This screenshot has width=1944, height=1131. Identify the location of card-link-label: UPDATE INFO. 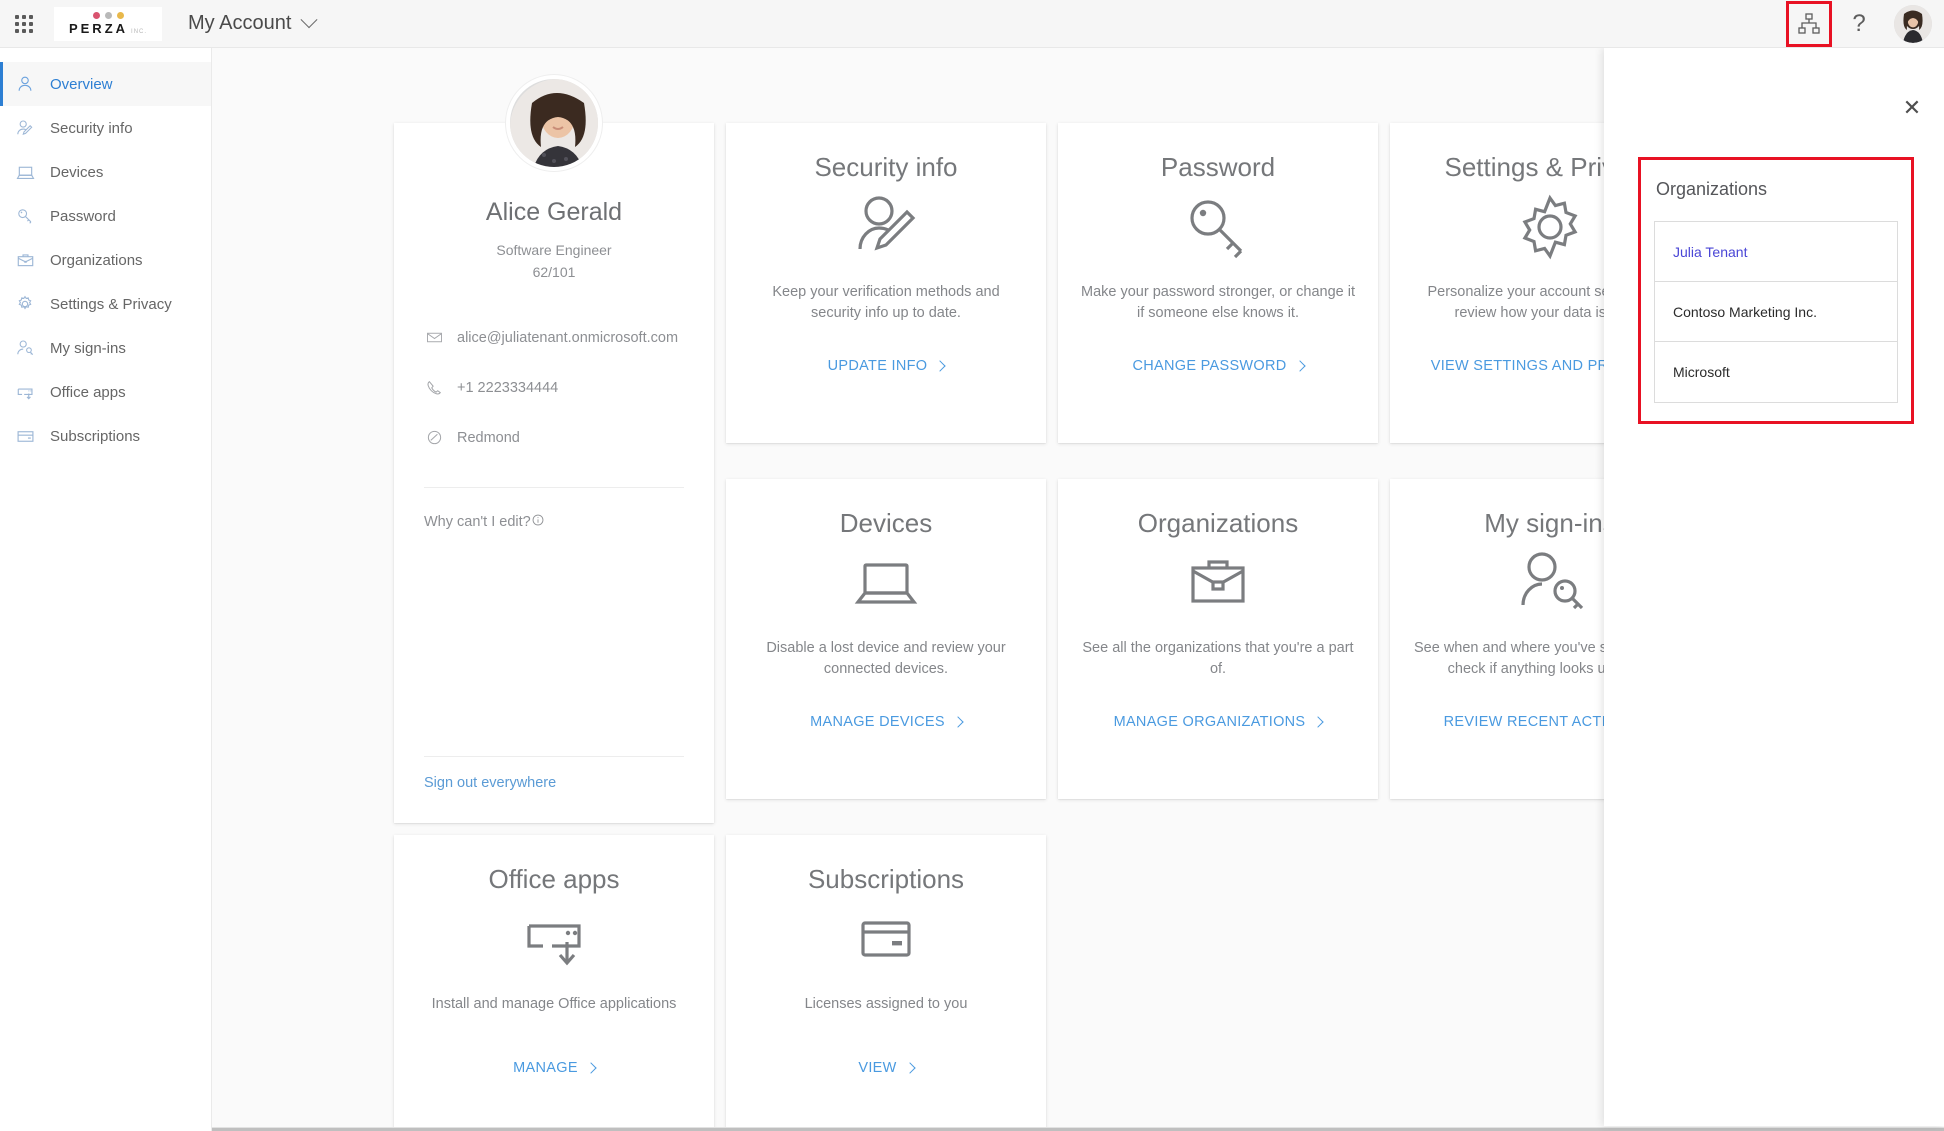
(877, 366).